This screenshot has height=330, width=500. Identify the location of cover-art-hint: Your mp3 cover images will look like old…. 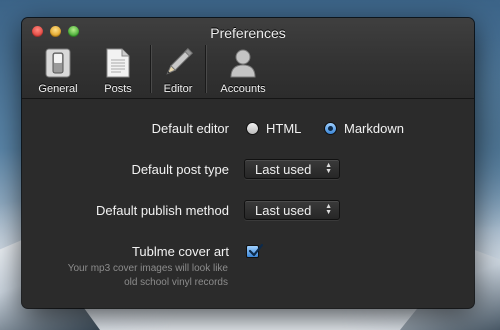
(148, 276).